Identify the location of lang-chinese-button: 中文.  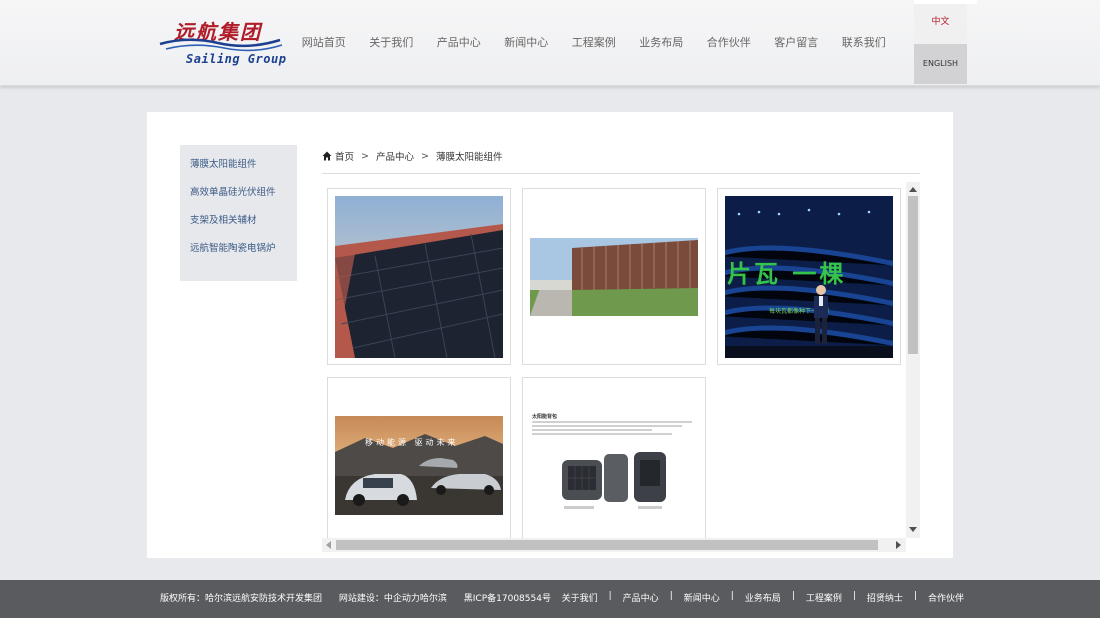
(940, 24).